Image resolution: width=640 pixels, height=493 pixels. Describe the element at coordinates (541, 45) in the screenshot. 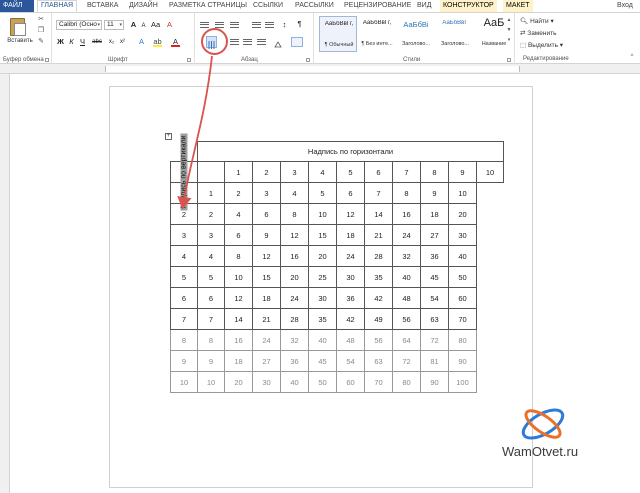

I see `select-button: ⬚ Выделить ▾` at that location.